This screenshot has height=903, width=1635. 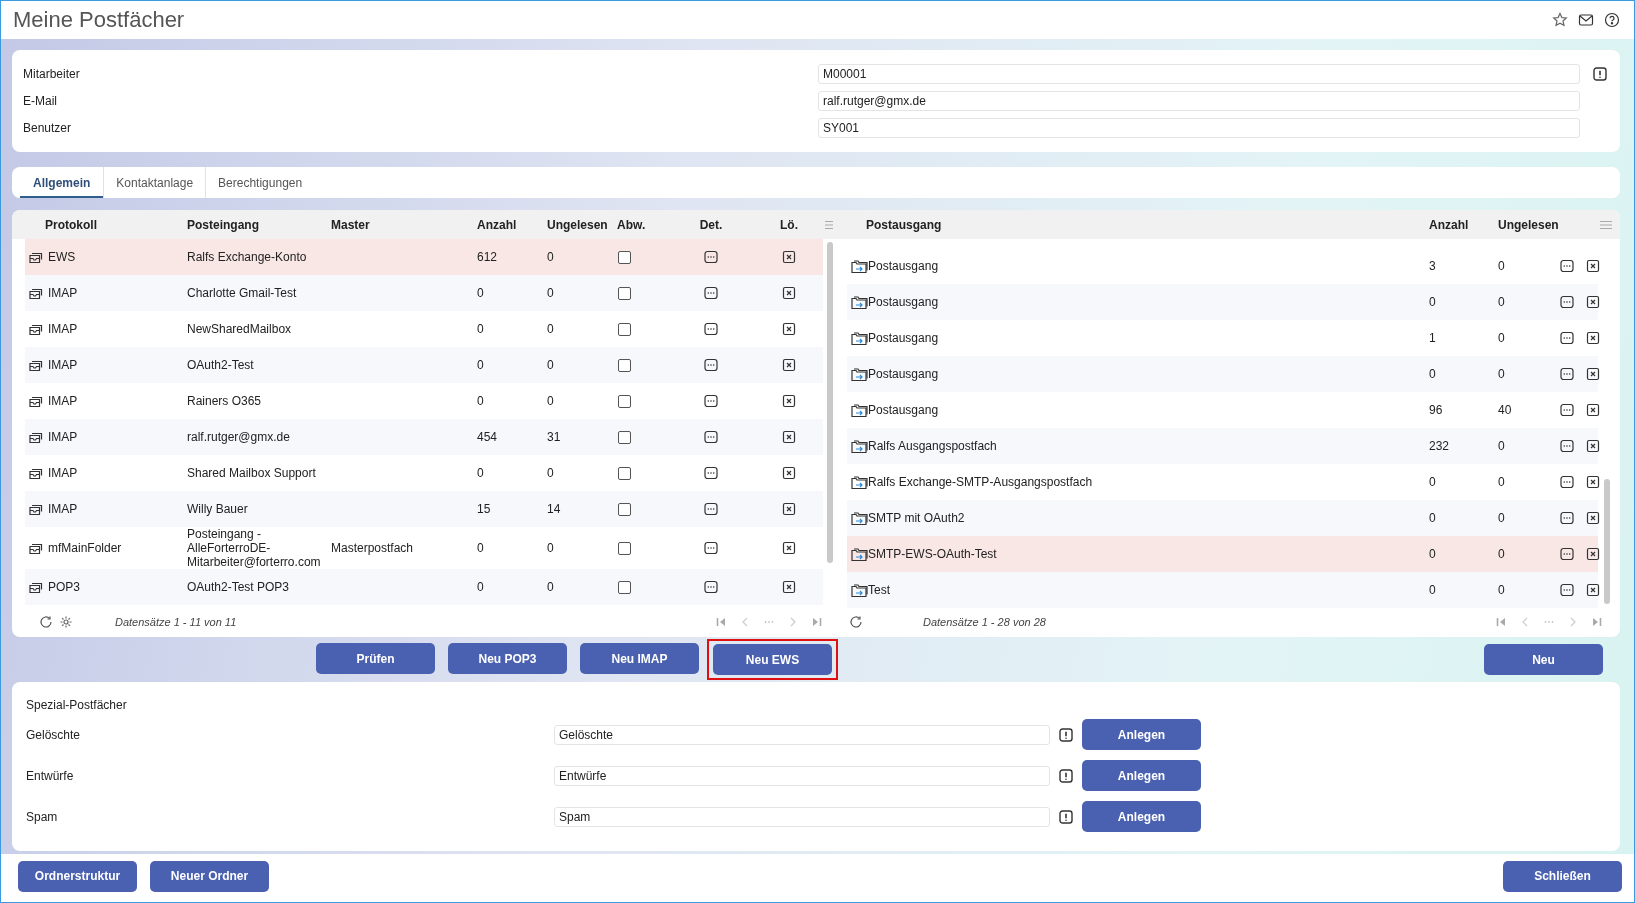 What do you see at coordinates (1199, 128) in the screenshot?
I see `input-field: SY001` at bounding box center [1199, 128].